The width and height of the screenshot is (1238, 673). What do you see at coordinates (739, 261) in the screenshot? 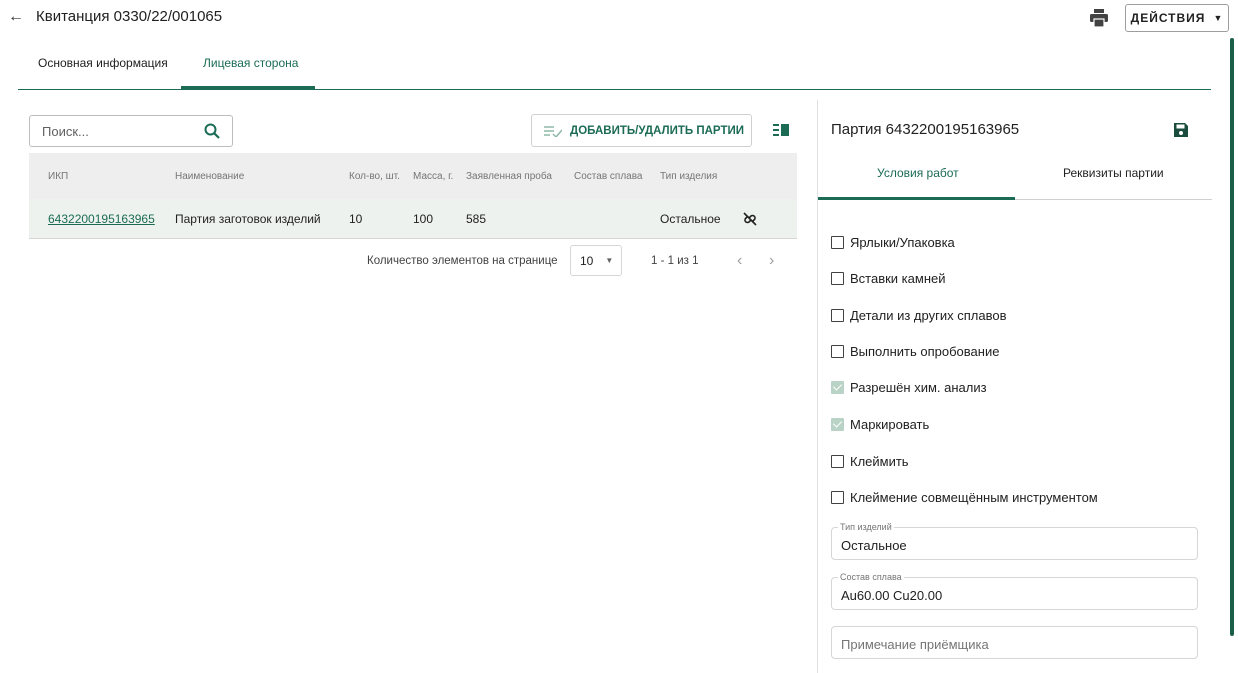
I see `previous-page-icon: ‹` at bounding box center [739, 261].